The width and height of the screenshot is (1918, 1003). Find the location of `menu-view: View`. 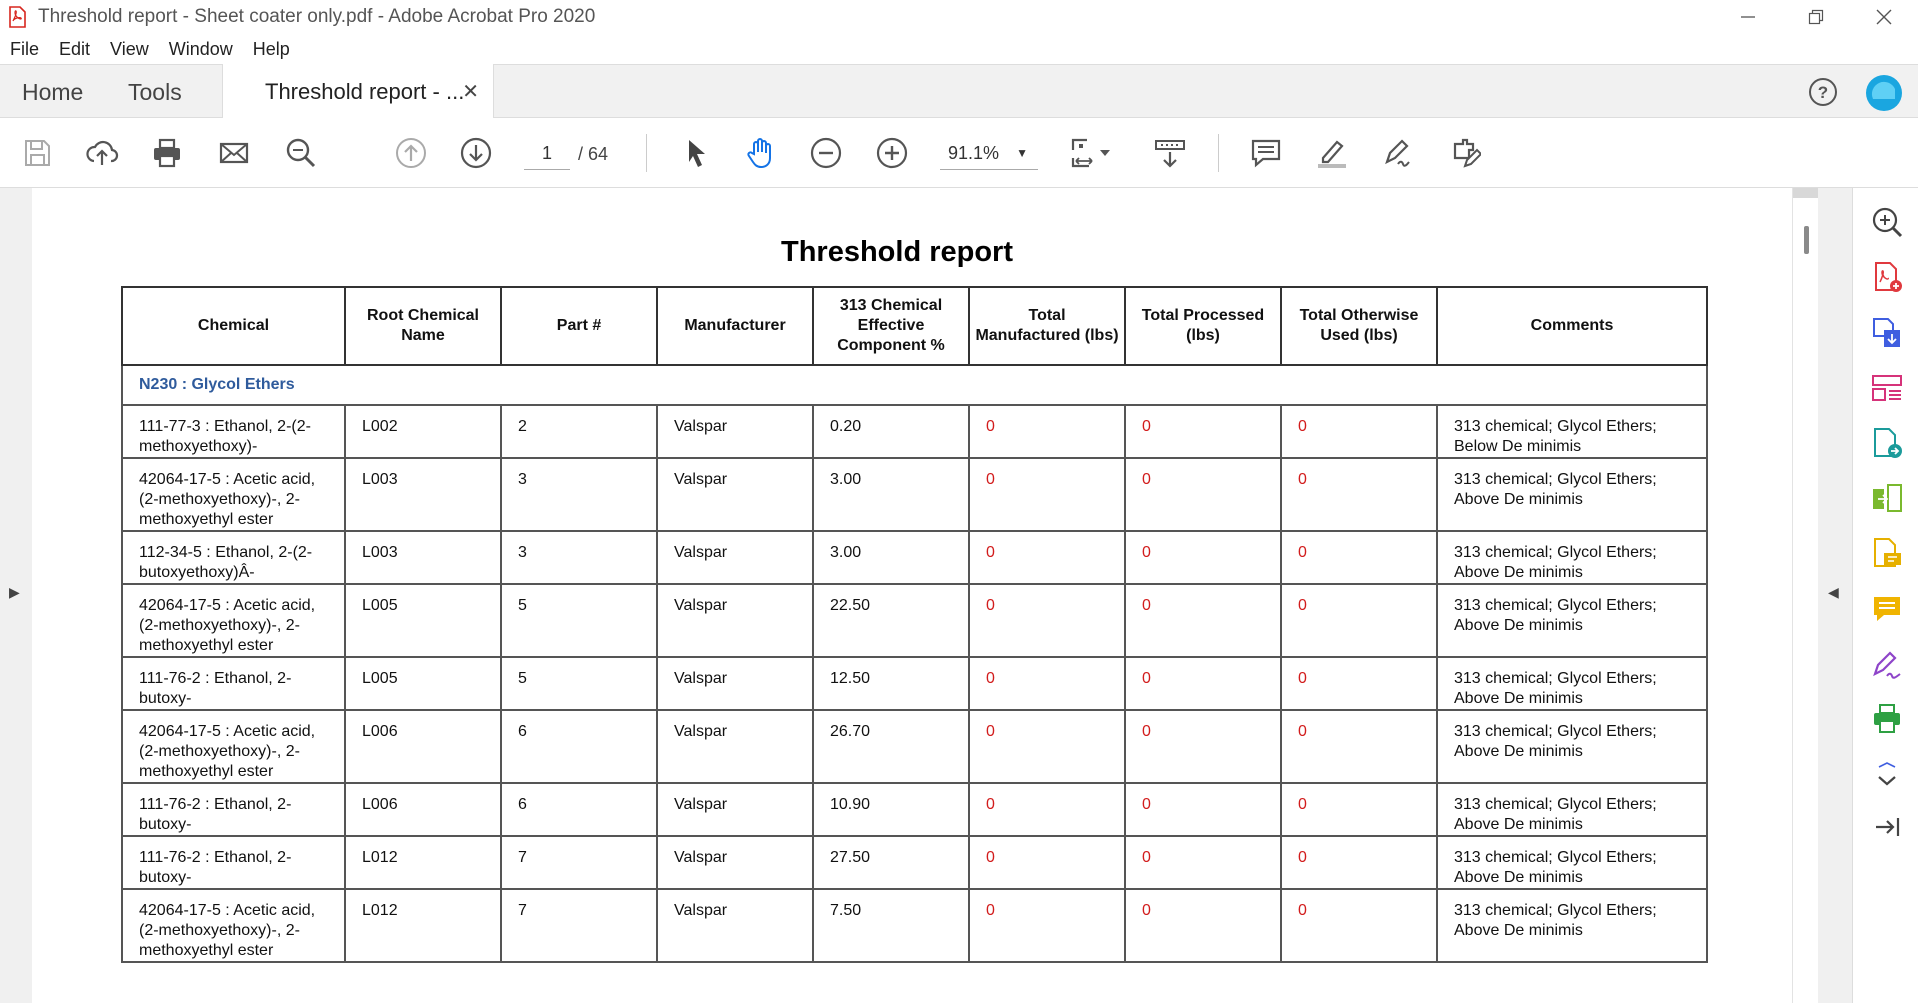

menu-view: View is located at coordinates (129, 49).